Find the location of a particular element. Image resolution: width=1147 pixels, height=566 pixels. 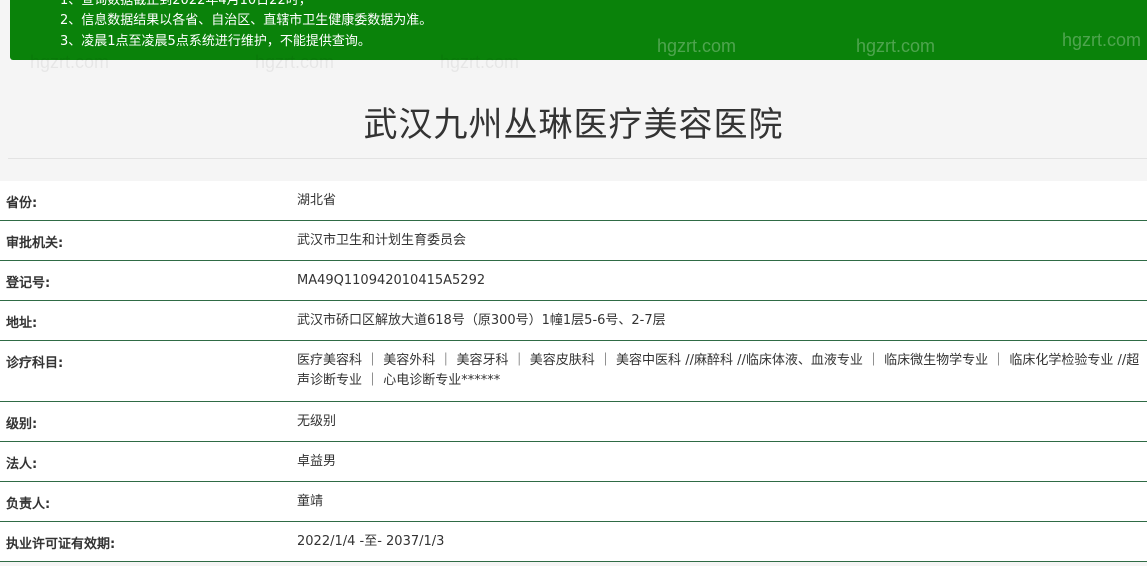

field-label: 执业许可证有效期: is located at coordinates (61, 544).